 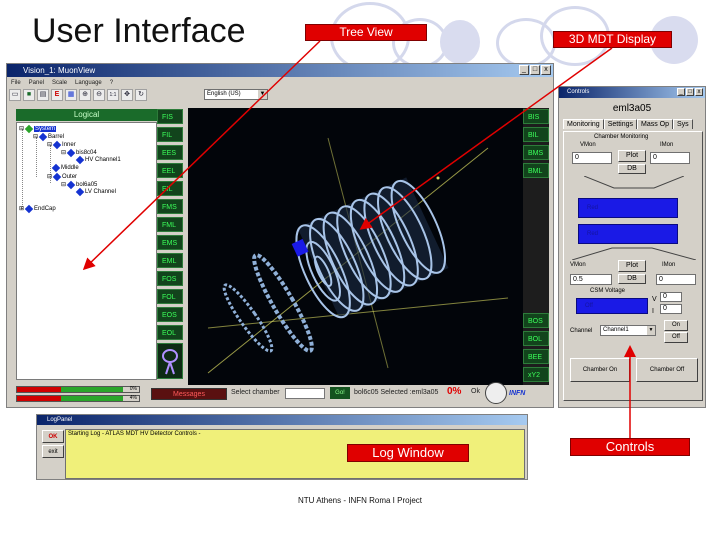 I want to click on slide-footer: NTU Athens - INFN Roma I Project, so click(x=360, y=500).